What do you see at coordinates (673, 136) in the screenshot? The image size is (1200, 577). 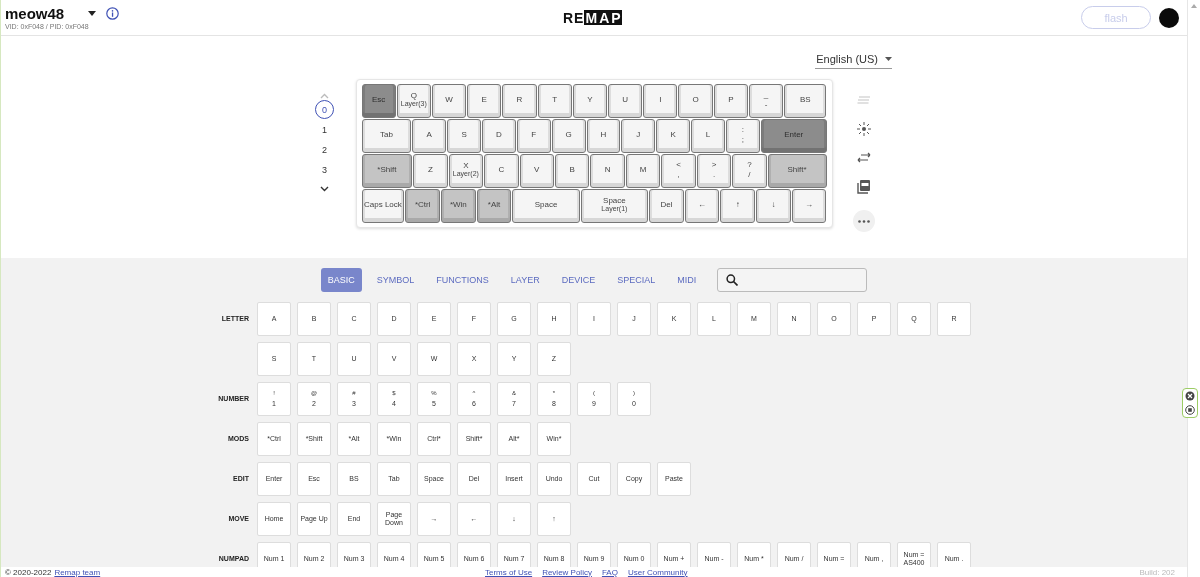 I see `keyboard-key: K` at bounding box center [673, 136].